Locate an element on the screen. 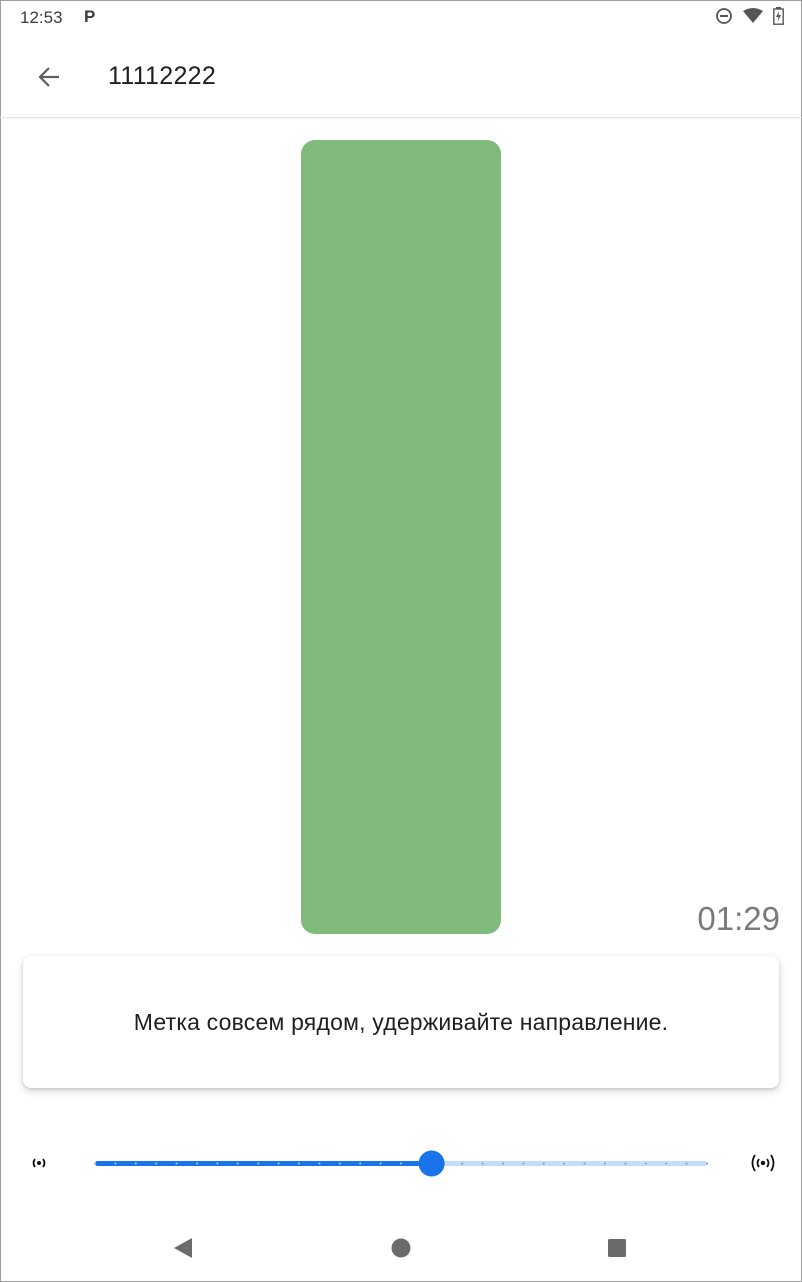  nav-home-icon is located at coordinates (401, 1248).